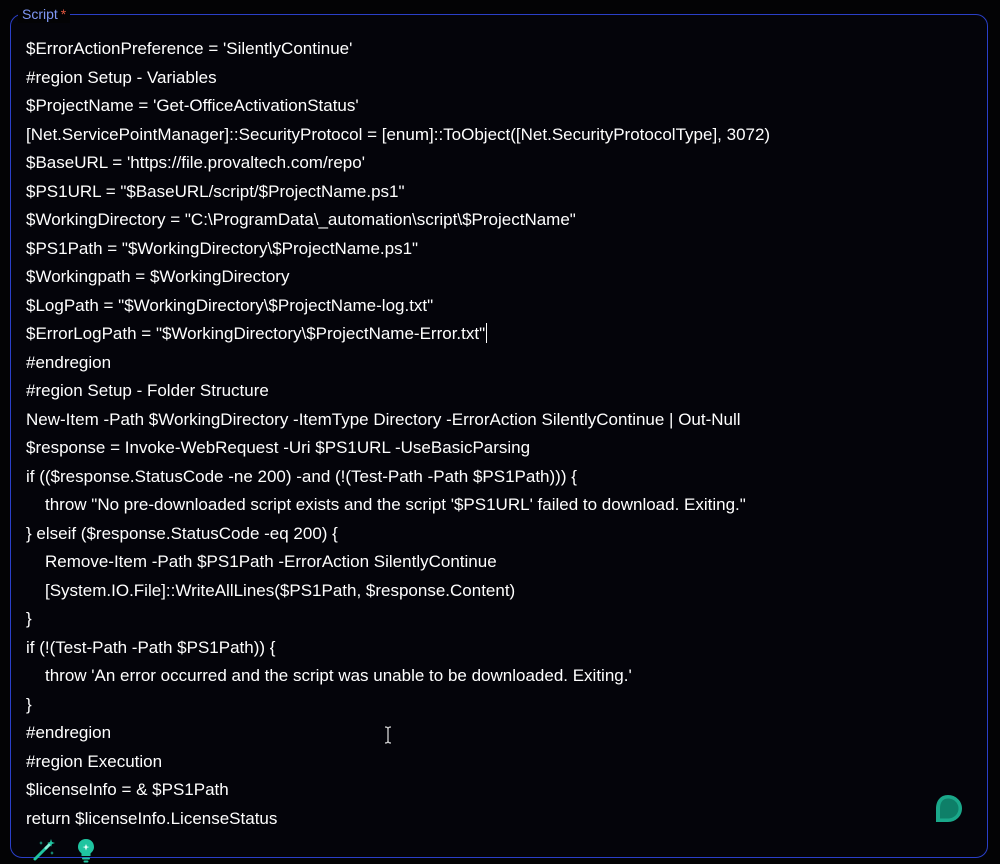 The width and height of the screenshot is (1000, 864). Describe the element at coordinates (151, 647) in the screenshot. I see `code-line-text: if (!(Test-Path -Path $PS1Path)) {` at that location.